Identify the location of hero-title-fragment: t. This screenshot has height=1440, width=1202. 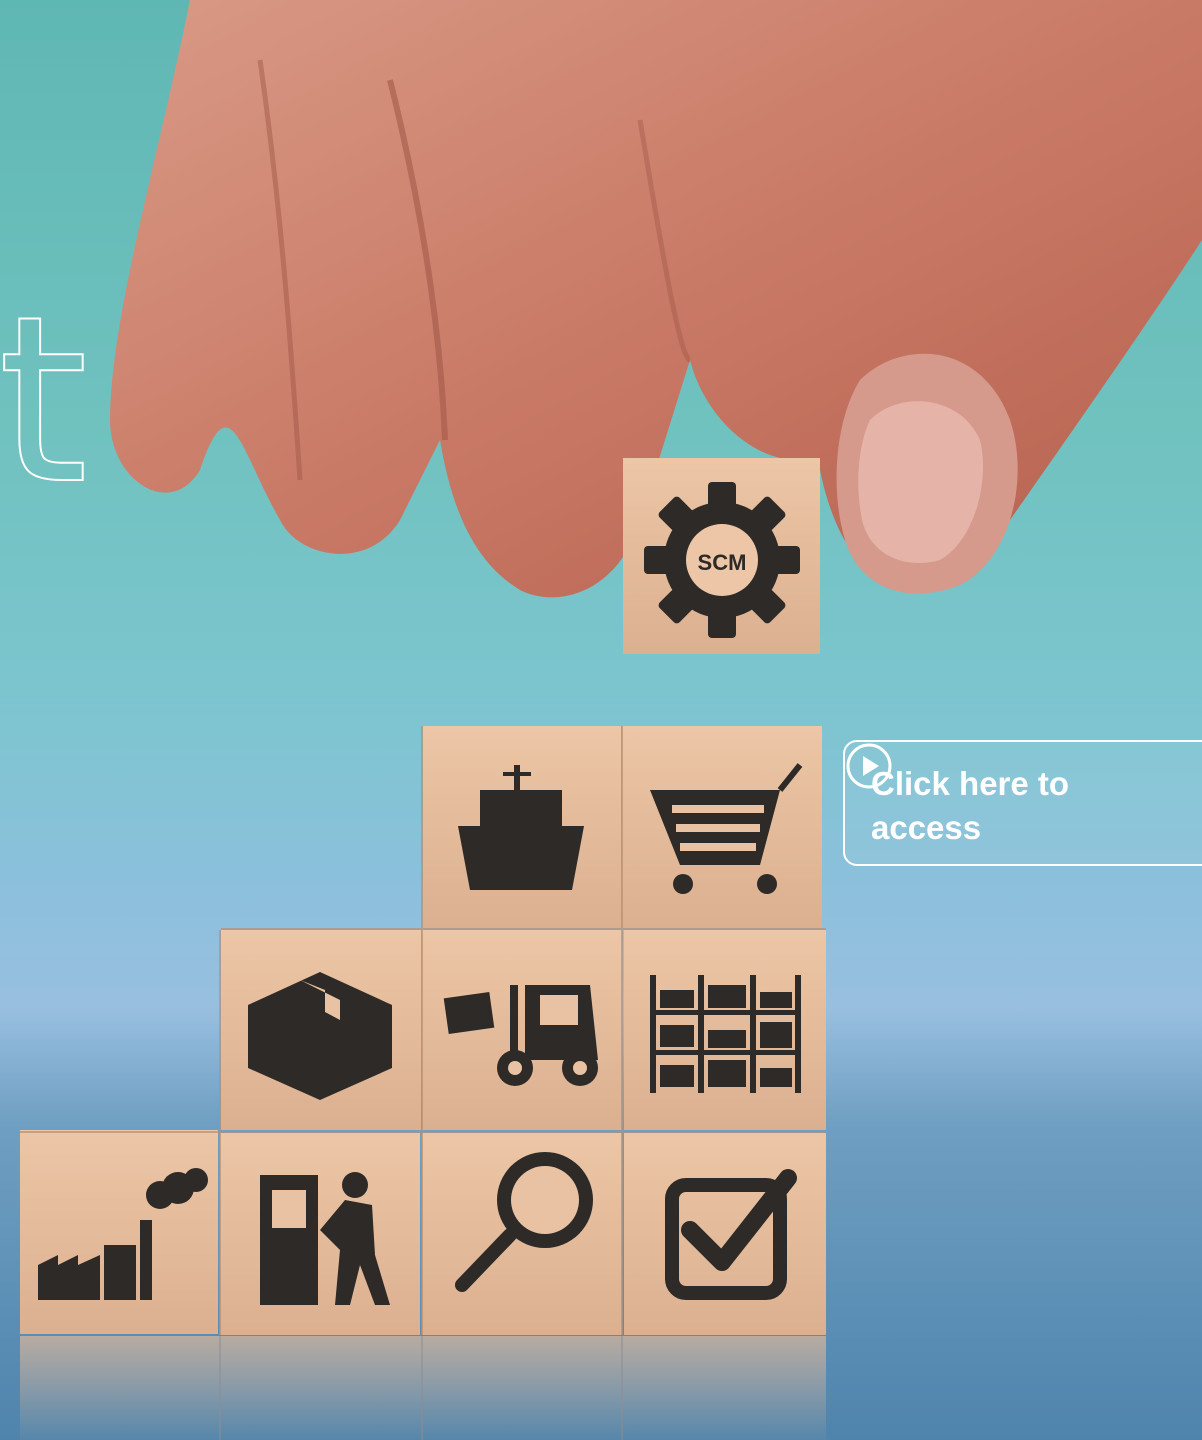
(44, 401).